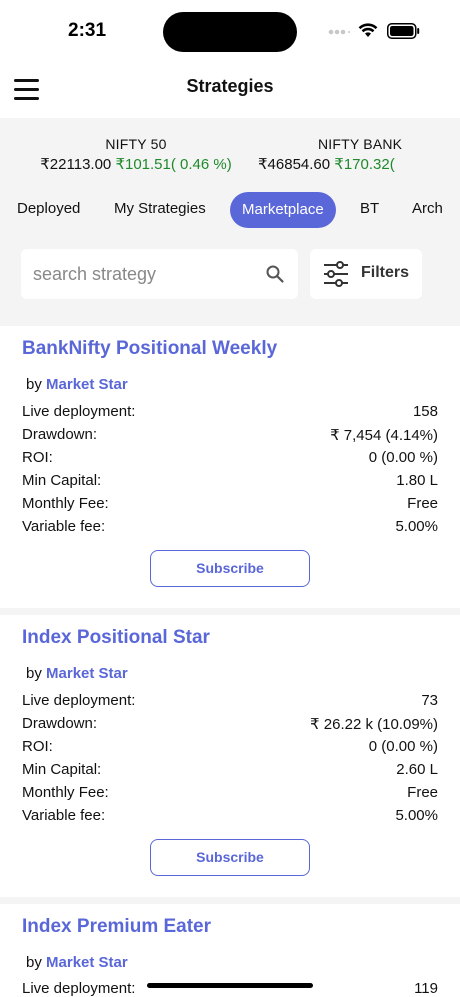  I want to click on strategy-title: Index Positional Star, so click(116, 638).